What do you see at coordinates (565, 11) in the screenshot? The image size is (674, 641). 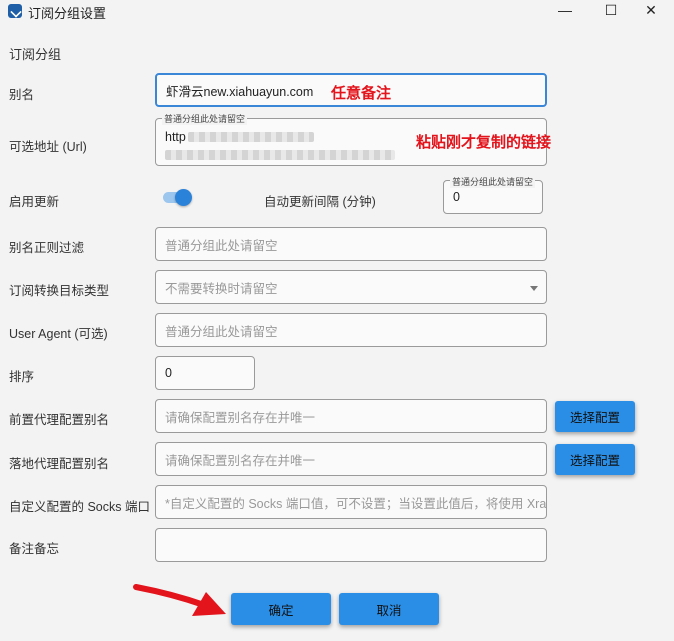 I see `minimize-button: —` at bounding box center [565, 11].